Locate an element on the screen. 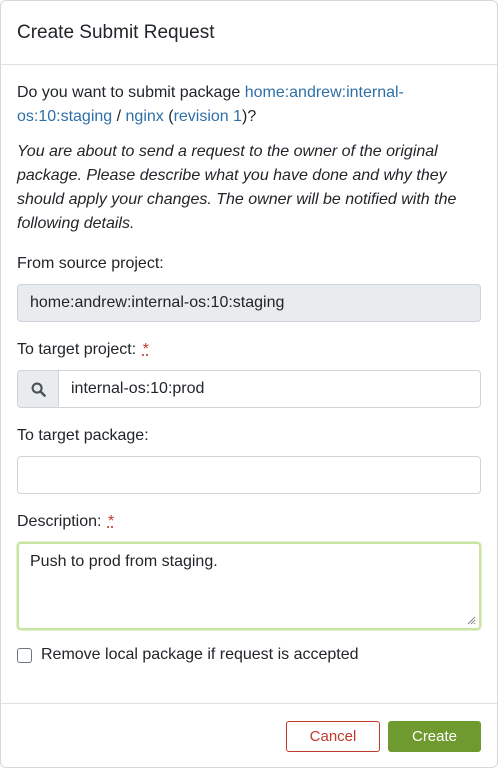 This screenshot has height=769, width=498. target-project-input-group: internal-os:10:prod is located at coordinates (249, 389).